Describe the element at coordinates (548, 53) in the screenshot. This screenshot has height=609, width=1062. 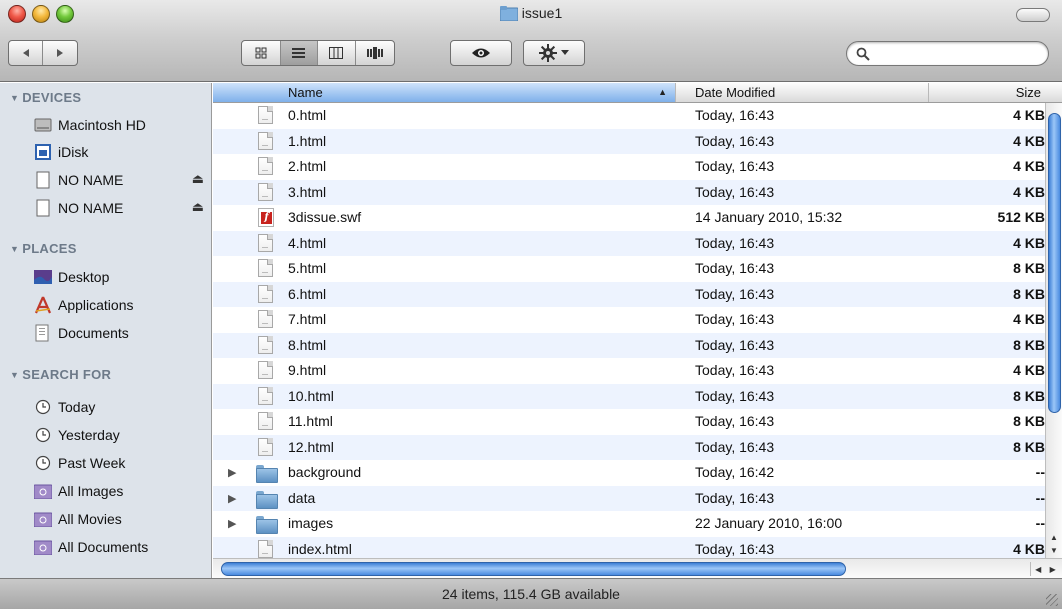
I see `gear-icon` at that location.